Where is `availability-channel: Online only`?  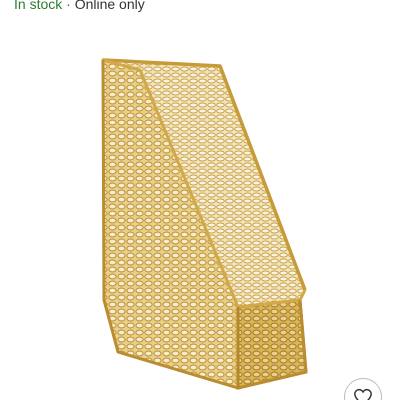 availability-channel: Online only is located at coordinates (109, 6).